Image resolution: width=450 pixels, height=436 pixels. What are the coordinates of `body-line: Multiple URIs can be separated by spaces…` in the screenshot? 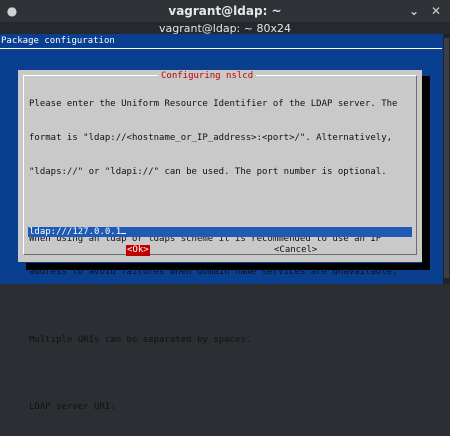 It's located at (140, 339).